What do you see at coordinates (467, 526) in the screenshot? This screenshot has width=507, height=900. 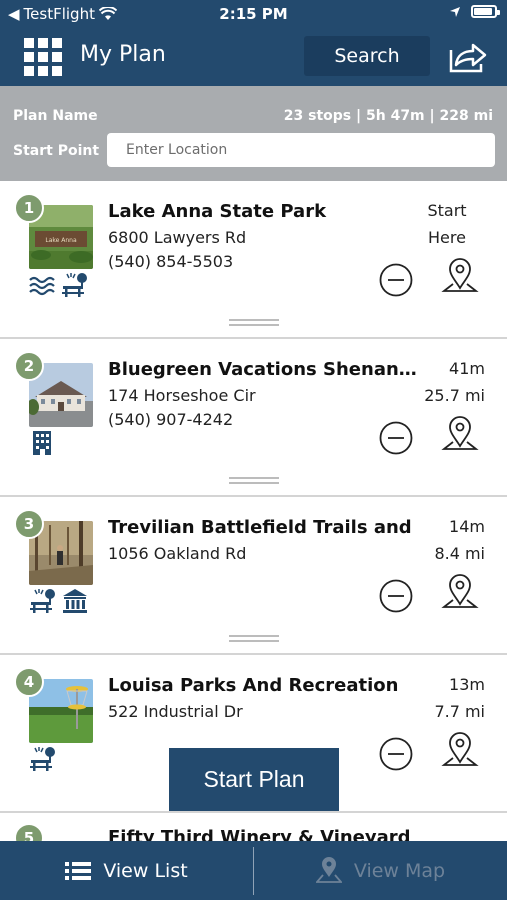 I see `stop-drive-time: 14m` at bounding box center [467, 526].